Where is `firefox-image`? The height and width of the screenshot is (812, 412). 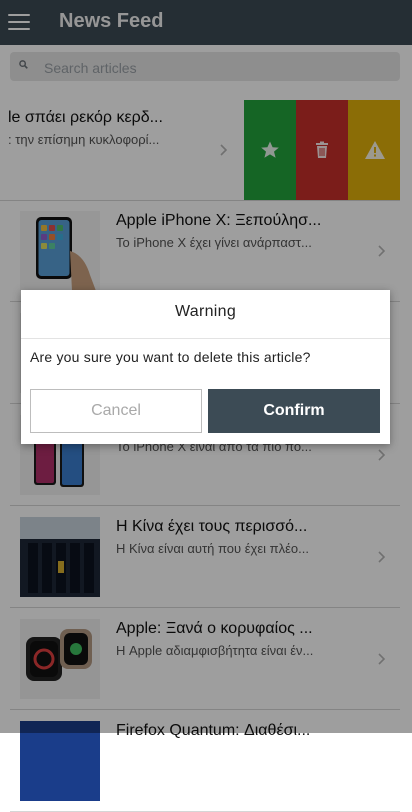
firefox-image is located at coordinates (60, 761).